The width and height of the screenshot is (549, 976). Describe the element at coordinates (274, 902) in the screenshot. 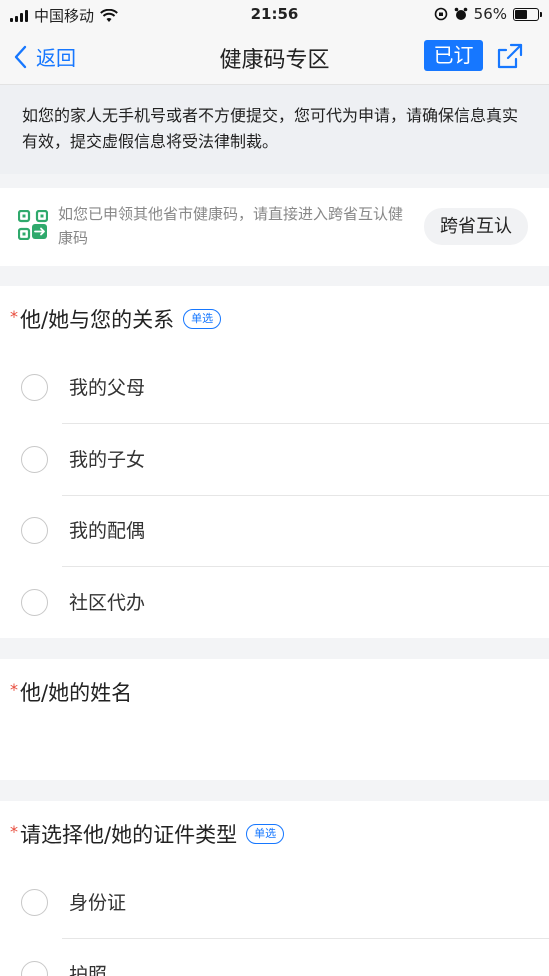

I see `id-type-option-id-card: 身份证` at that location.